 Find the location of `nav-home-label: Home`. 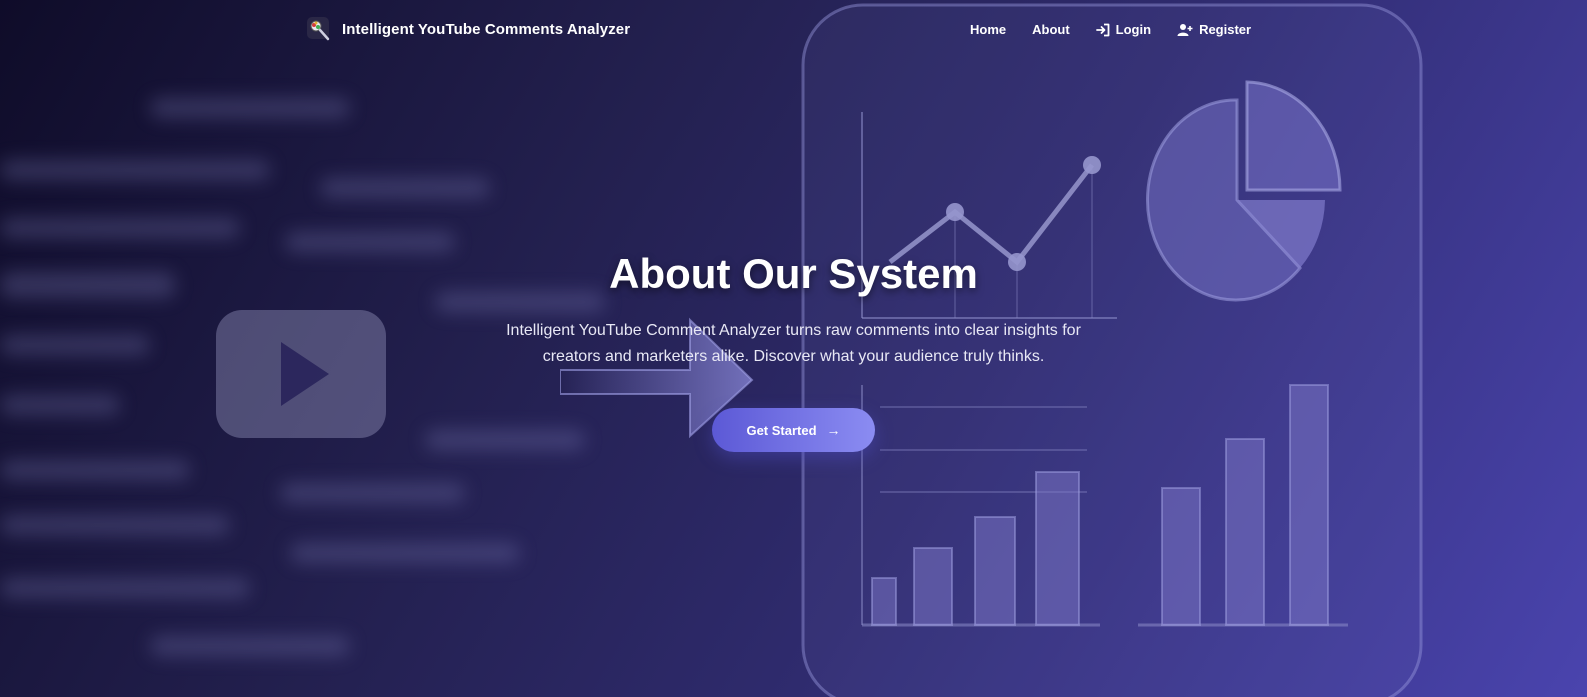

nav-home-label: Home is located at coordinates (988, 29).